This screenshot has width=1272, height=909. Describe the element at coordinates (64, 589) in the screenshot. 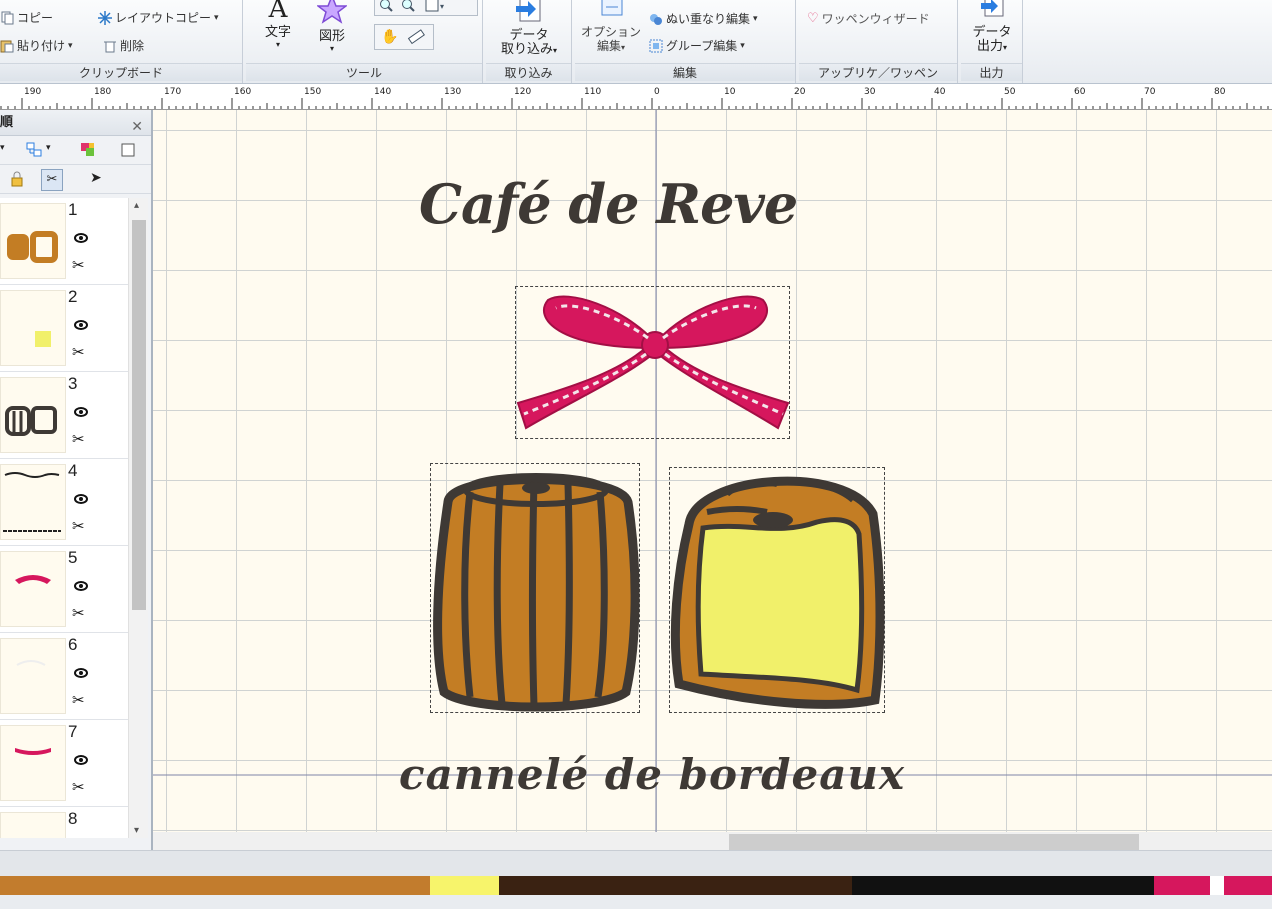

I see `list-item: 5 ✂` at that location.